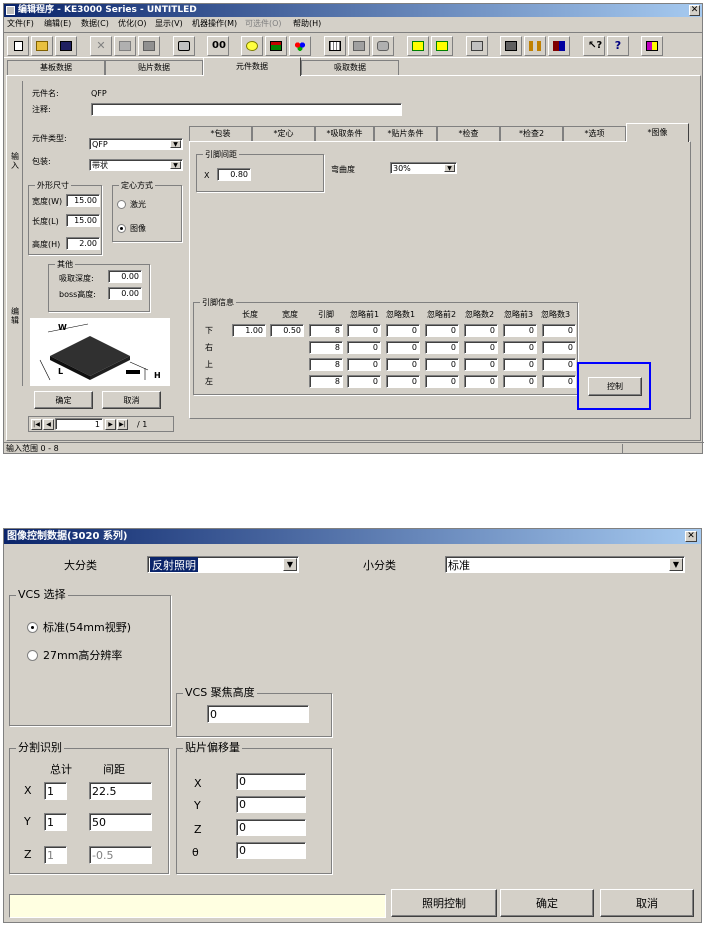 Image resolution: width=705 pixels, height=926 pixels. Describe the element at coordinates (283, 133) in the screenshot. I see `subtab-centering: *定心` at that location.